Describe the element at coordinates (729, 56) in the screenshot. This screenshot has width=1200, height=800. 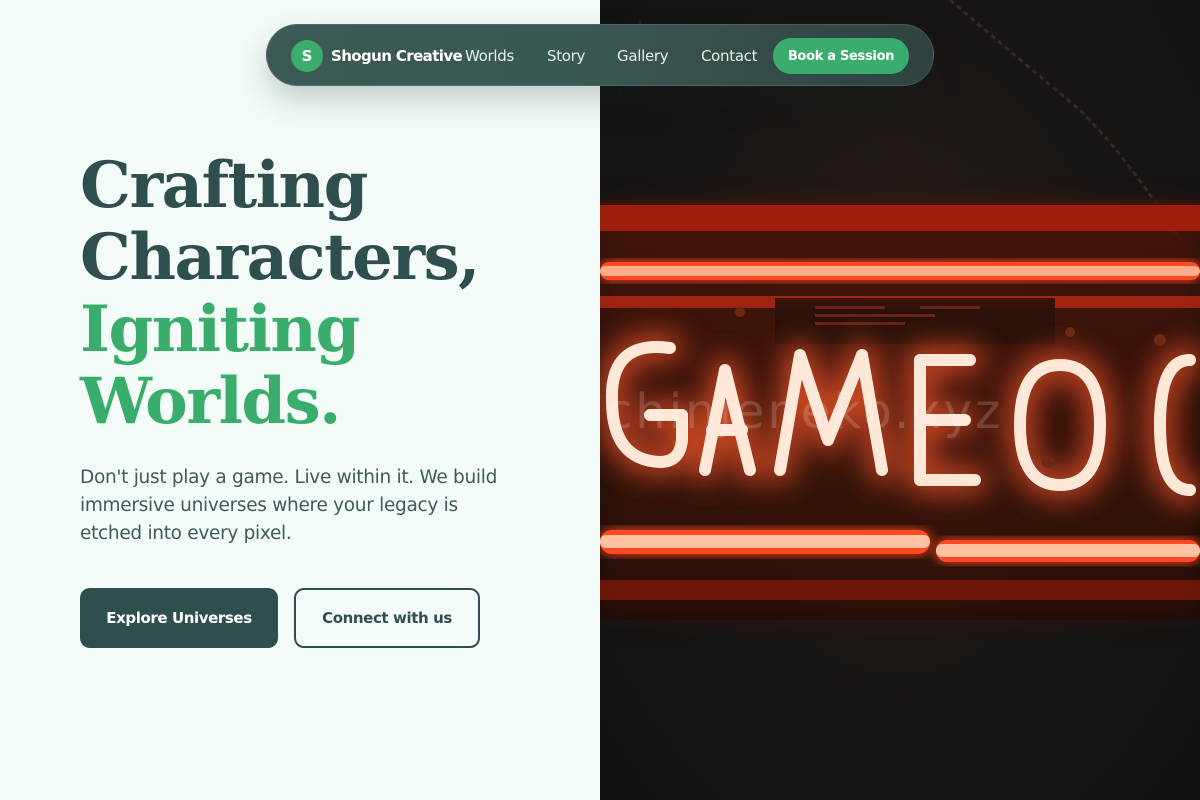
I see `nav-link-contact: Contact` at that location.